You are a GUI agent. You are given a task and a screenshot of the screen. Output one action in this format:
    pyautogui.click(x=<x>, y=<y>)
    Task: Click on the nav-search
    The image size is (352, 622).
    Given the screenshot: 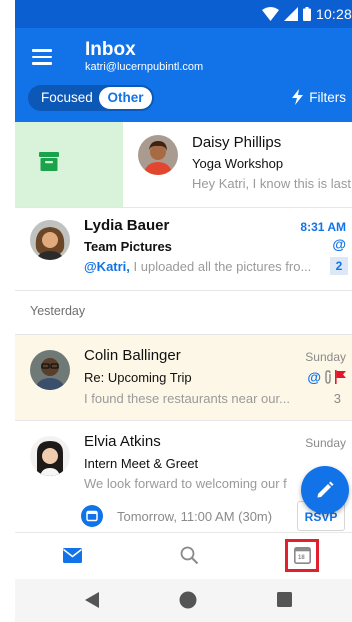 What is the action you would take?
    pyautogui.click(x=189, y=556)
    